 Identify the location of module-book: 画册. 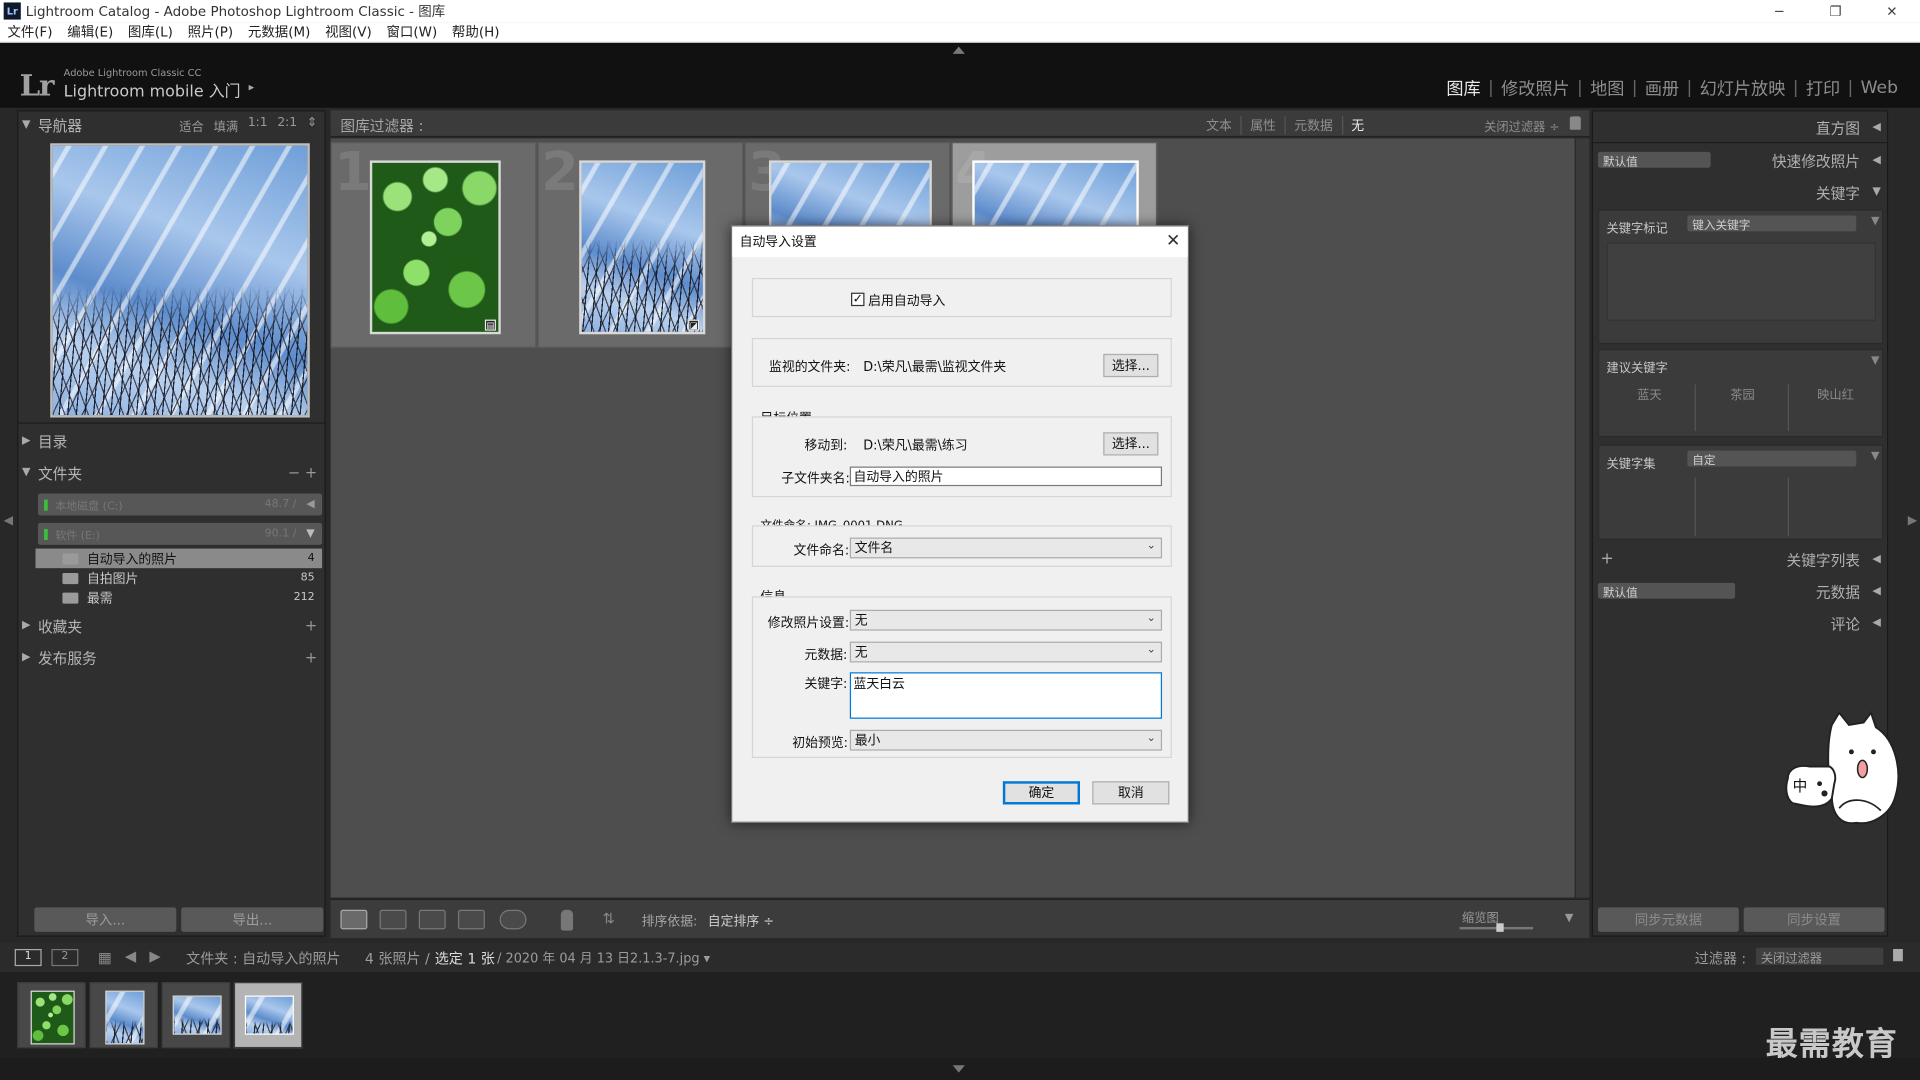
(1662, 88).